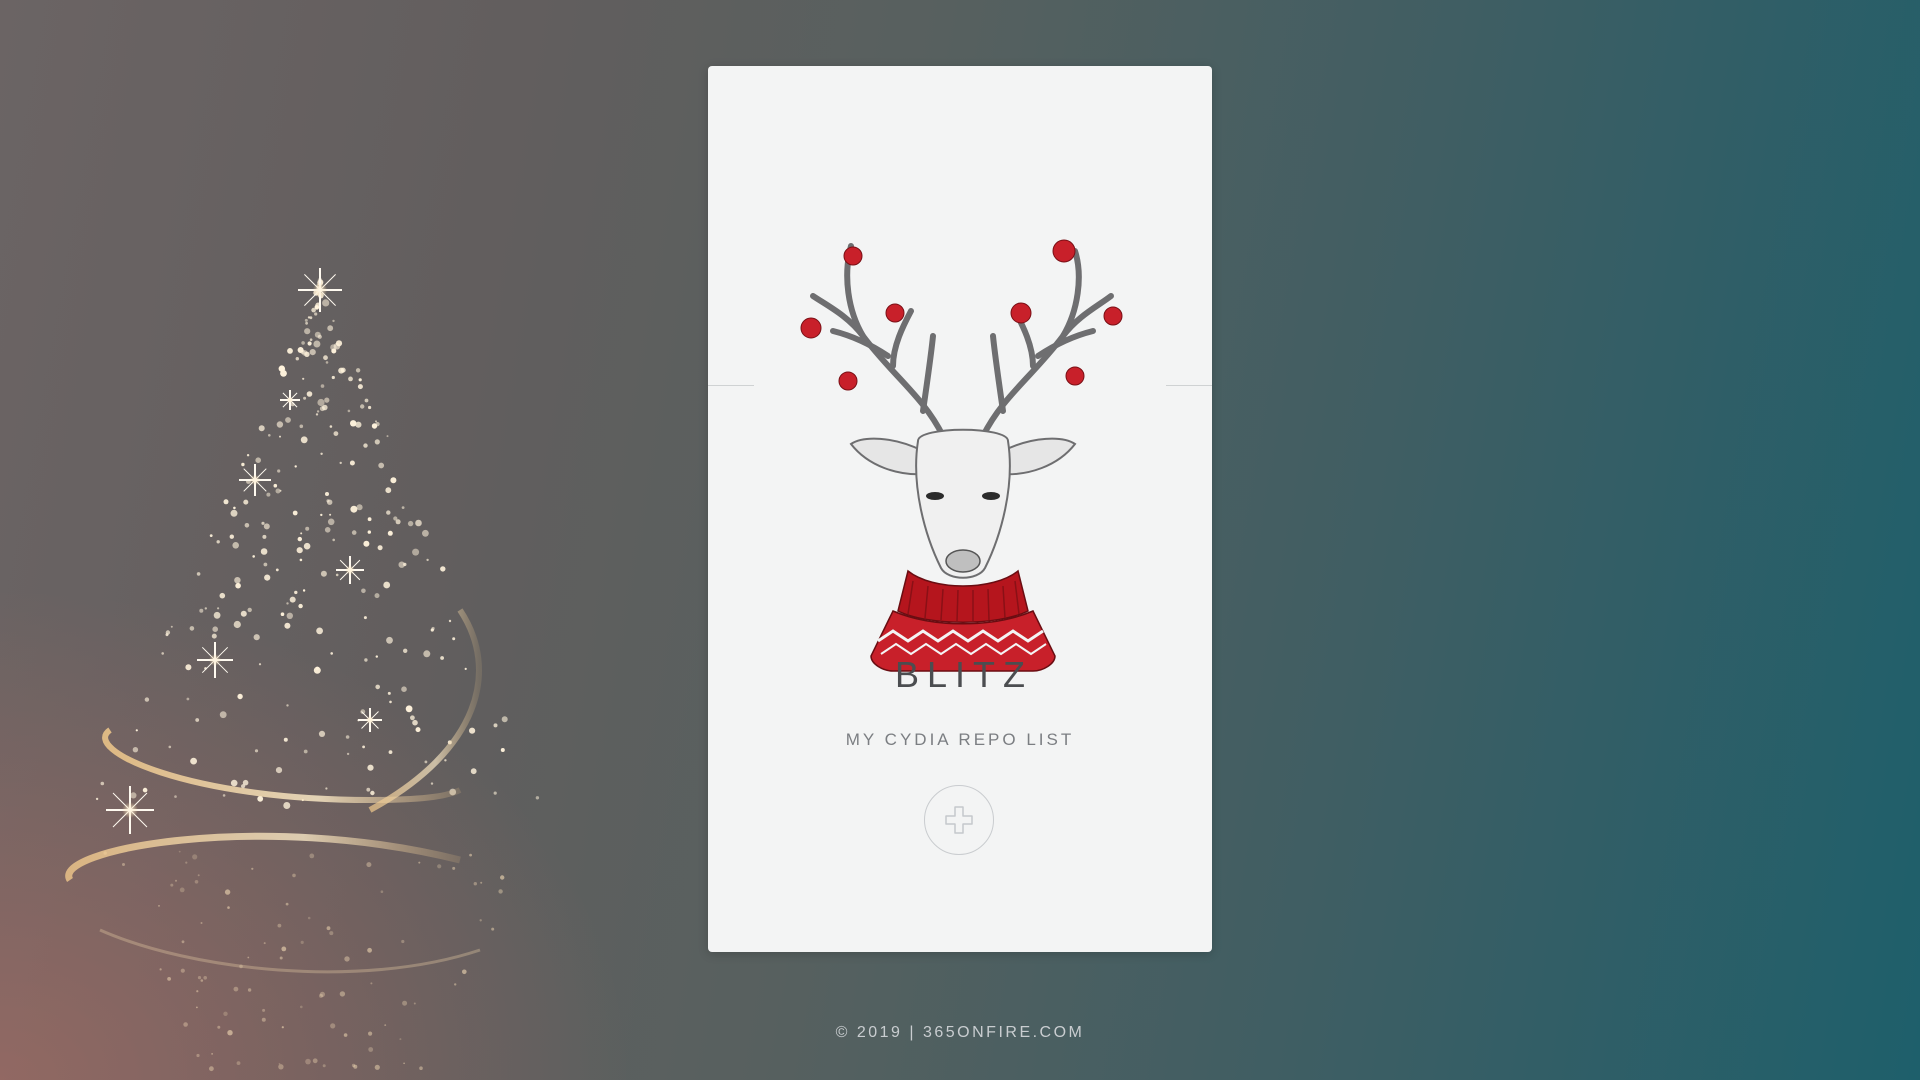 This screenshot has height=1080, width=1920. I want to click on reindeer-illustration, so click(961, 455).